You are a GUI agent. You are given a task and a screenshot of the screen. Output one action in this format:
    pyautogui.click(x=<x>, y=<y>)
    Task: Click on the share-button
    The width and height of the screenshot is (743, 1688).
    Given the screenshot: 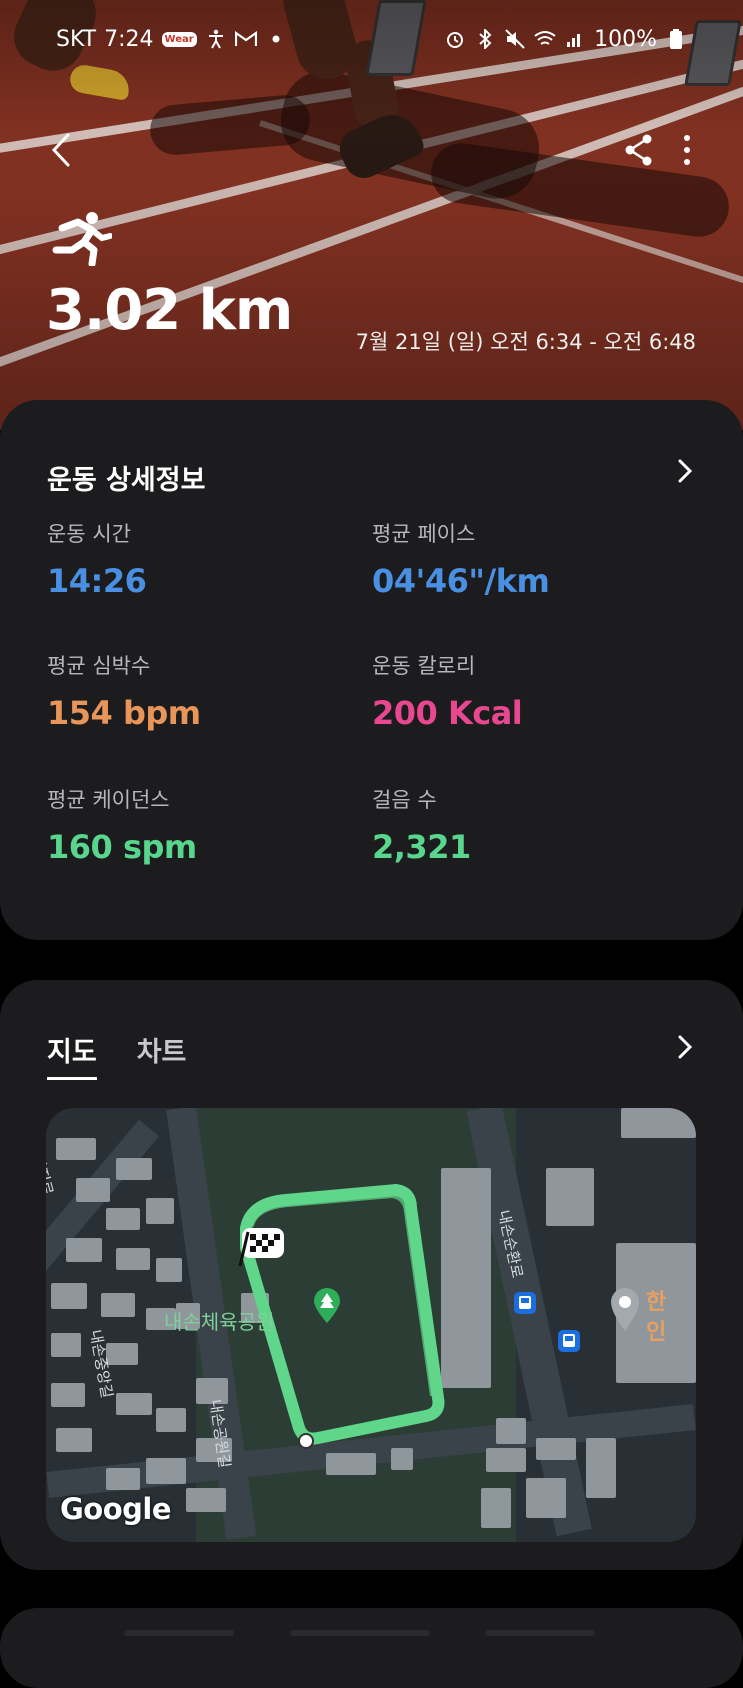 What is the action you would take?
    pyautogui.click(x=639, y=150)
    